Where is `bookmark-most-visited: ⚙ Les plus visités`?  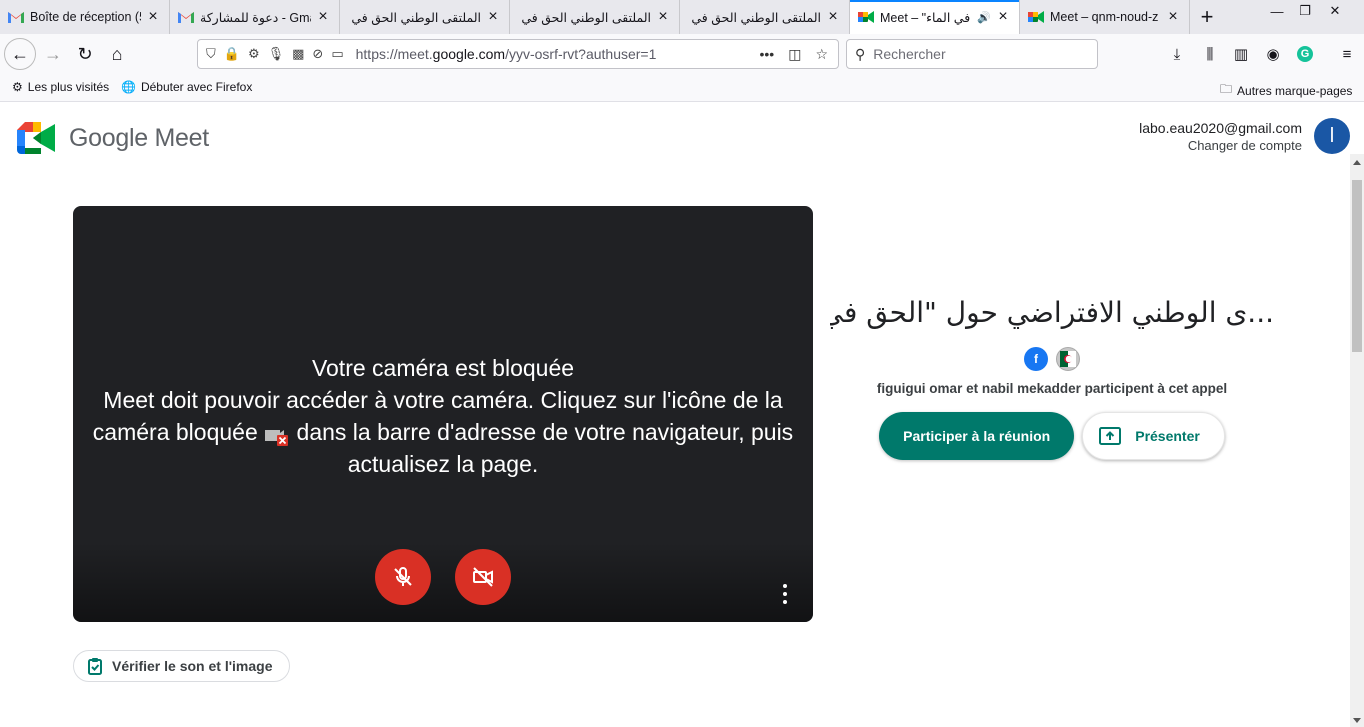
bookmark-most-visited: ⚙ Les plus visités is located at coordinates (60, 87).